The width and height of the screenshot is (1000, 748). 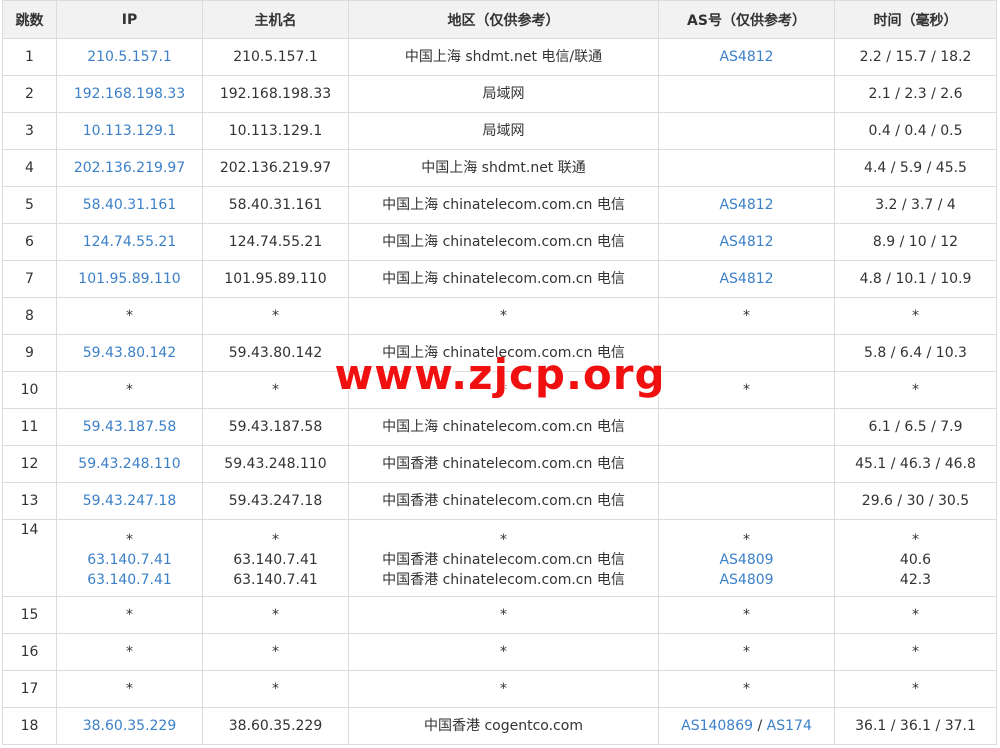 What do you see at coordinates (503, 580) in the screenshot?
I see `region-cell-text: 中国香港 chinatelecom.com.cn 电信` at bounding box center [503, 580].